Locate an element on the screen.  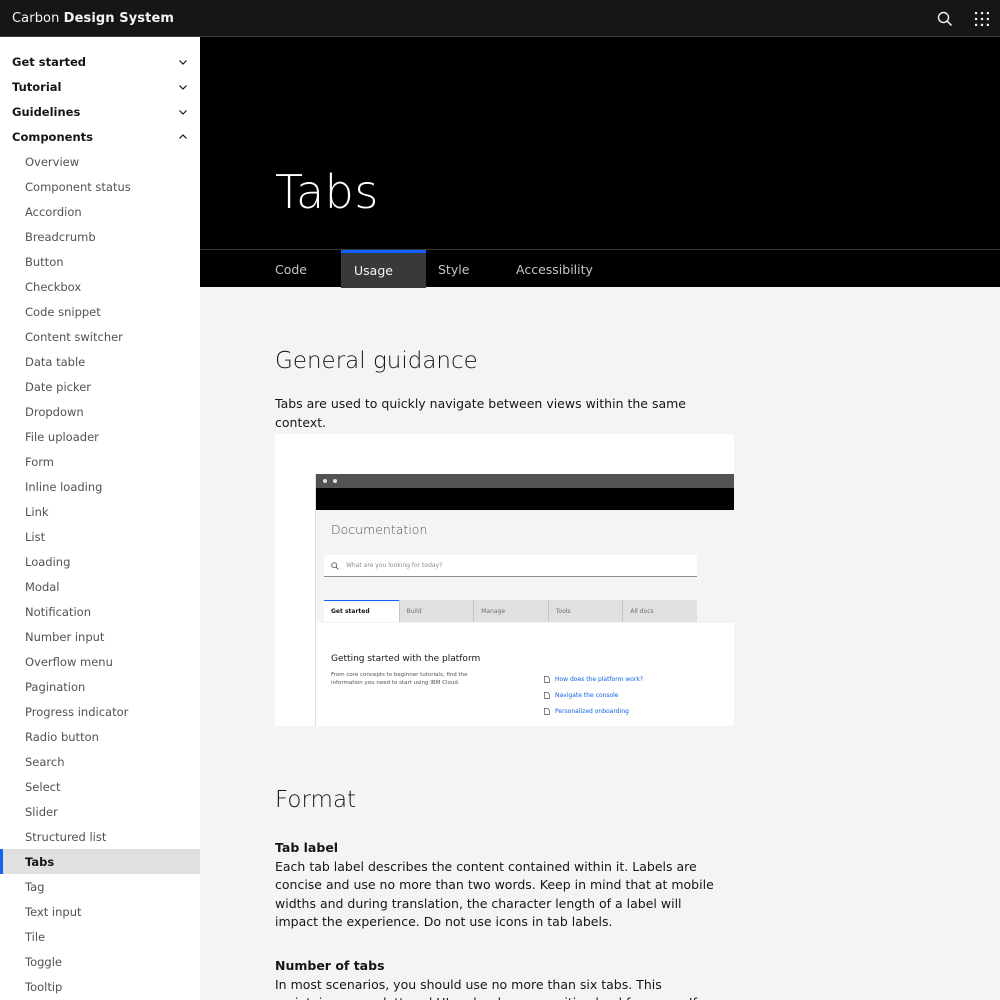
sidebar-category-label: Get started is located at coordinates (49, 61).